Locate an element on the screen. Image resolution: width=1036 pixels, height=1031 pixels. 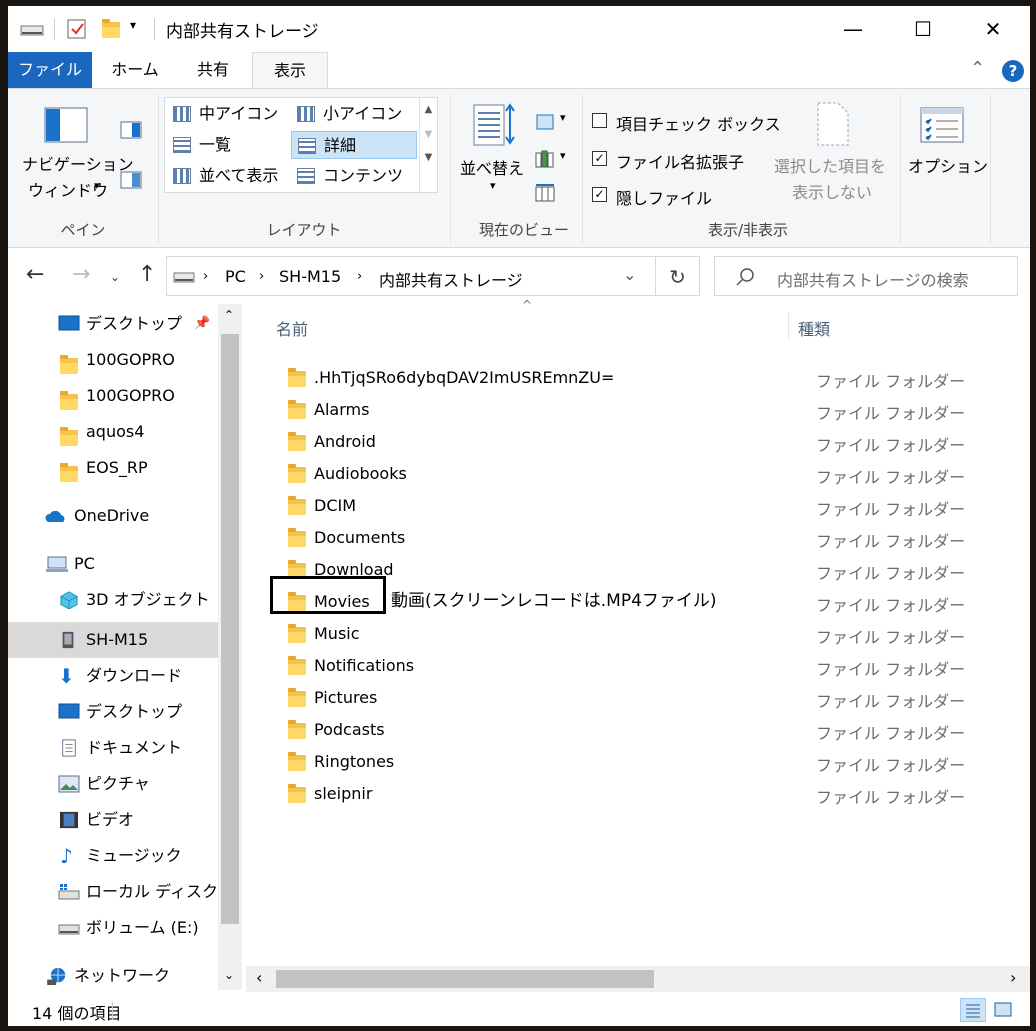
nav-item-onedrive: OneDrive is located at coordinates (113, 516).